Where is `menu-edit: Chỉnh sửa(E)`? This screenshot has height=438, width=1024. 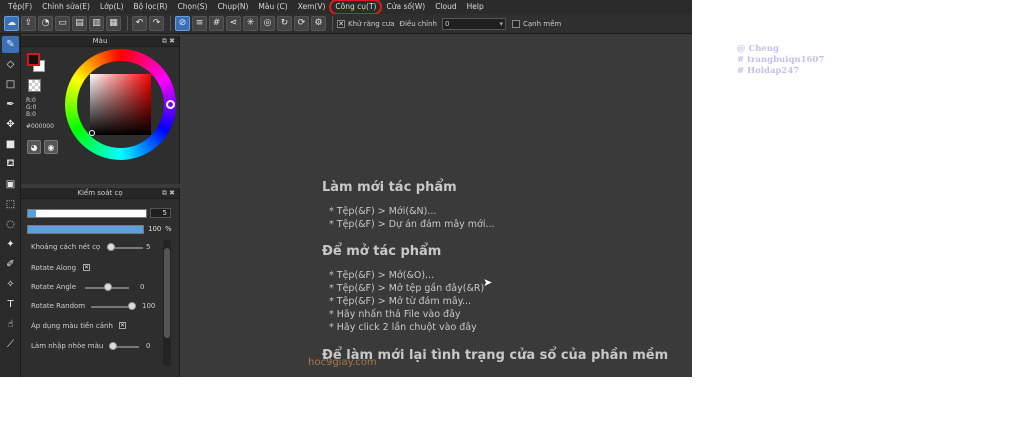 menu-edit: Chỉnh sửa(E) is located at coordinates (66, 7).